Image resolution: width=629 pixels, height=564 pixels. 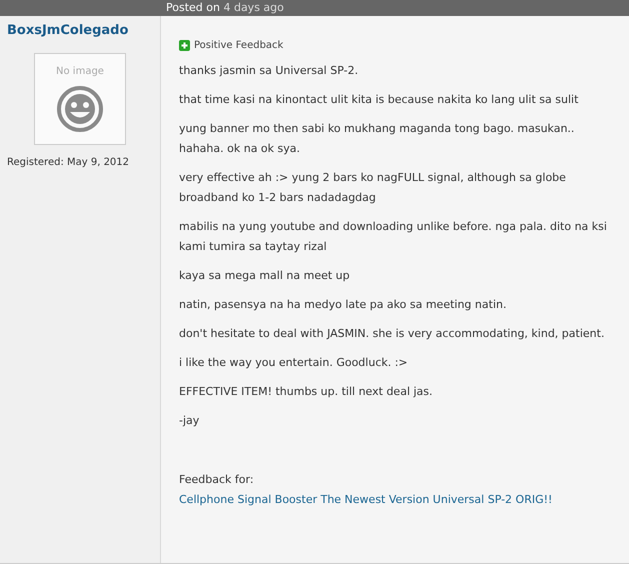 I want to click on feedback-type-label: Positive Feedback, so click(x=239, y=46).